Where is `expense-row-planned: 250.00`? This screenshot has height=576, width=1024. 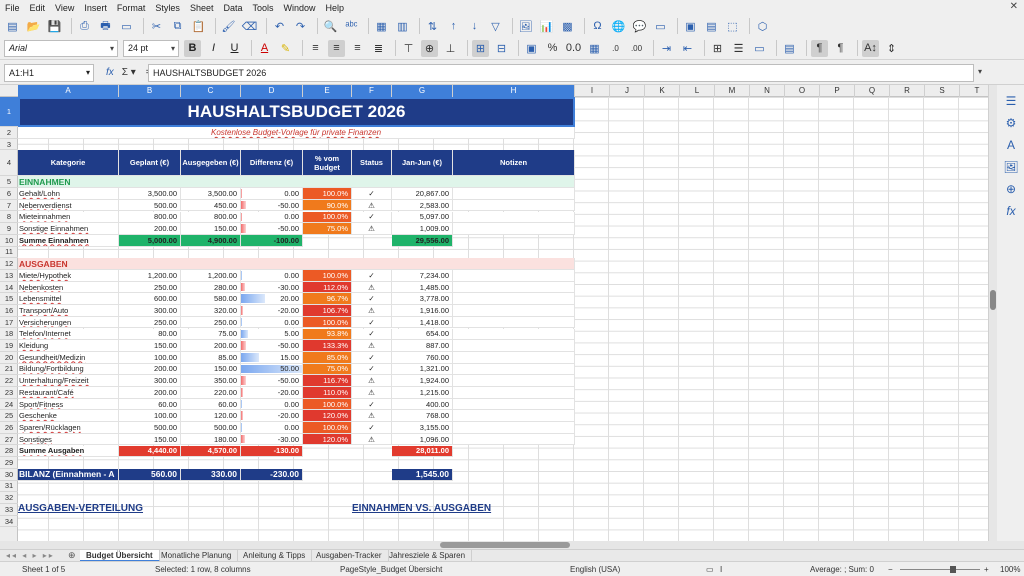
expense-row-planned: 250.00 is located at coordinates (150, 322).